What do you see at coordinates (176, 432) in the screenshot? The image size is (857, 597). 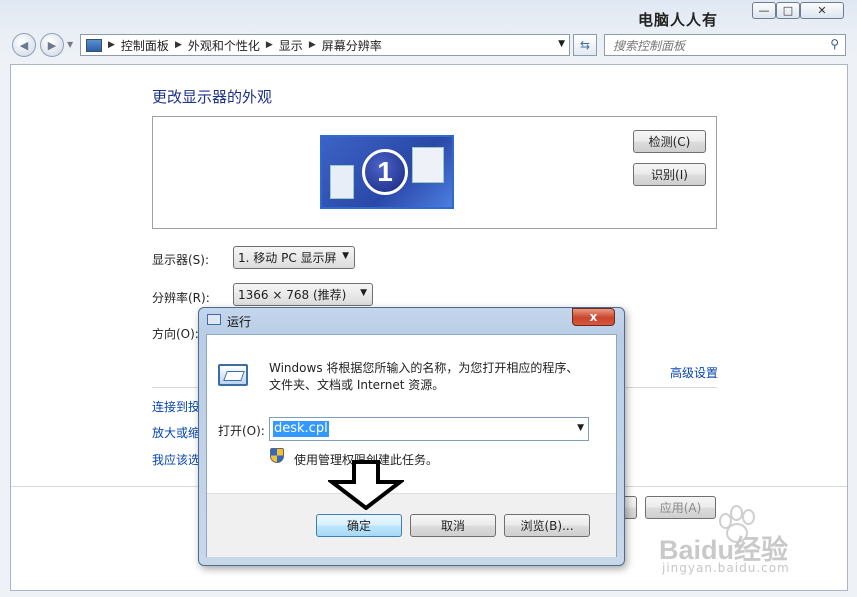 I see `text-size-link: 放大或缩` at bounding box center [176, 432].